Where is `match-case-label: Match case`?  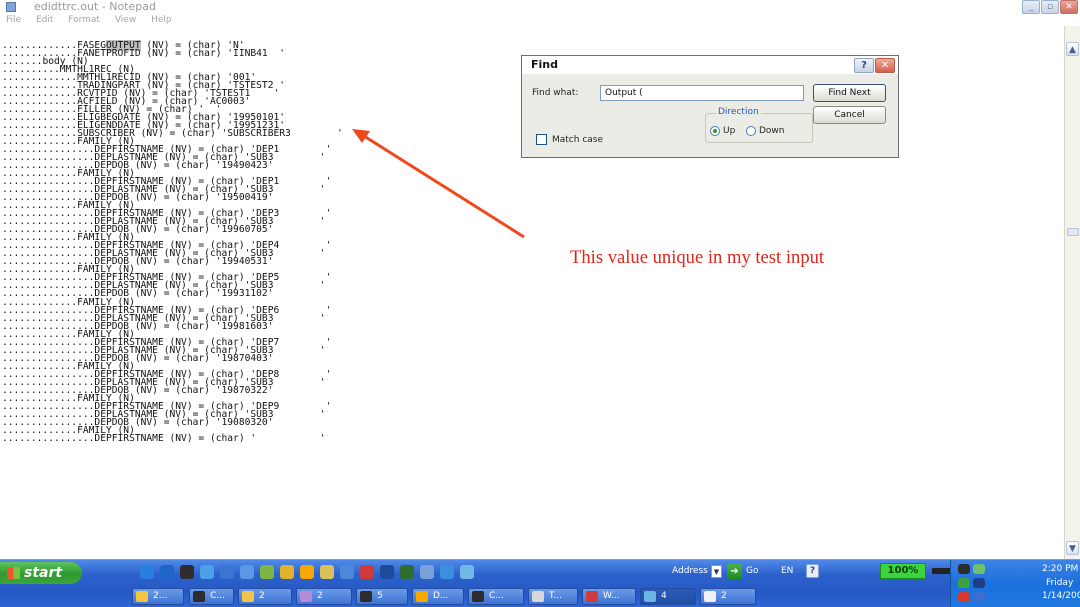
match-case-label: Match case is located at coordinates (578, 140).